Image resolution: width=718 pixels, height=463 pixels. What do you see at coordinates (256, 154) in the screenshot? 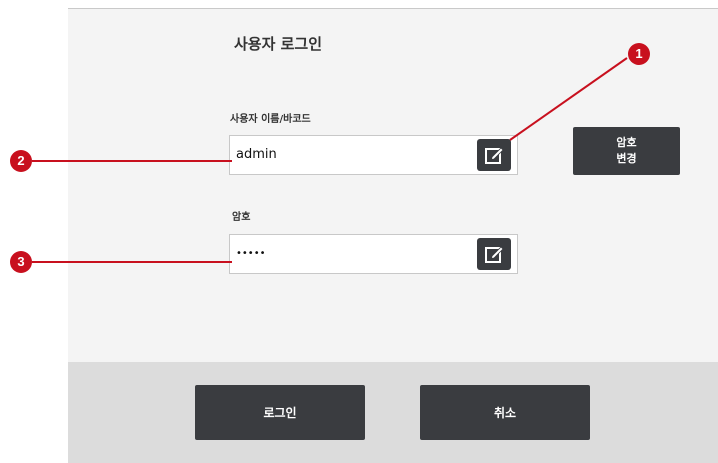
I see `username-value: admin` at bounding box center [256, 154].